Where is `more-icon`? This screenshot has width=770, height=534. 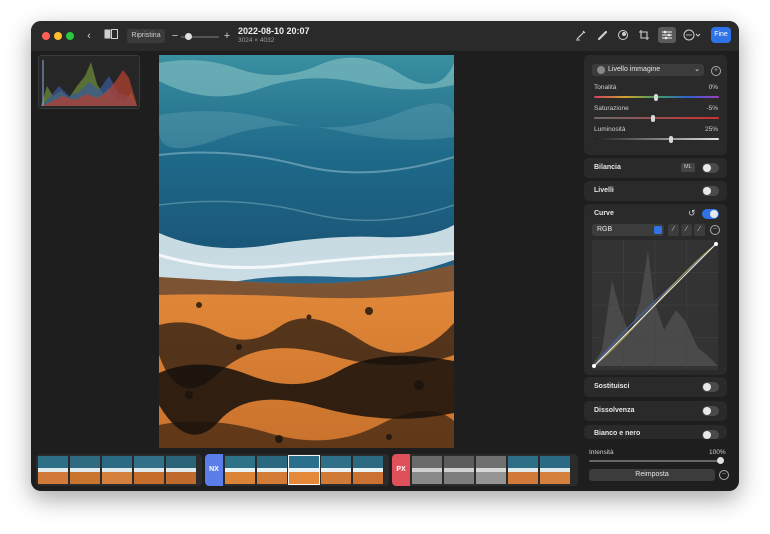
more-icon is located at coordinates (693, 37).